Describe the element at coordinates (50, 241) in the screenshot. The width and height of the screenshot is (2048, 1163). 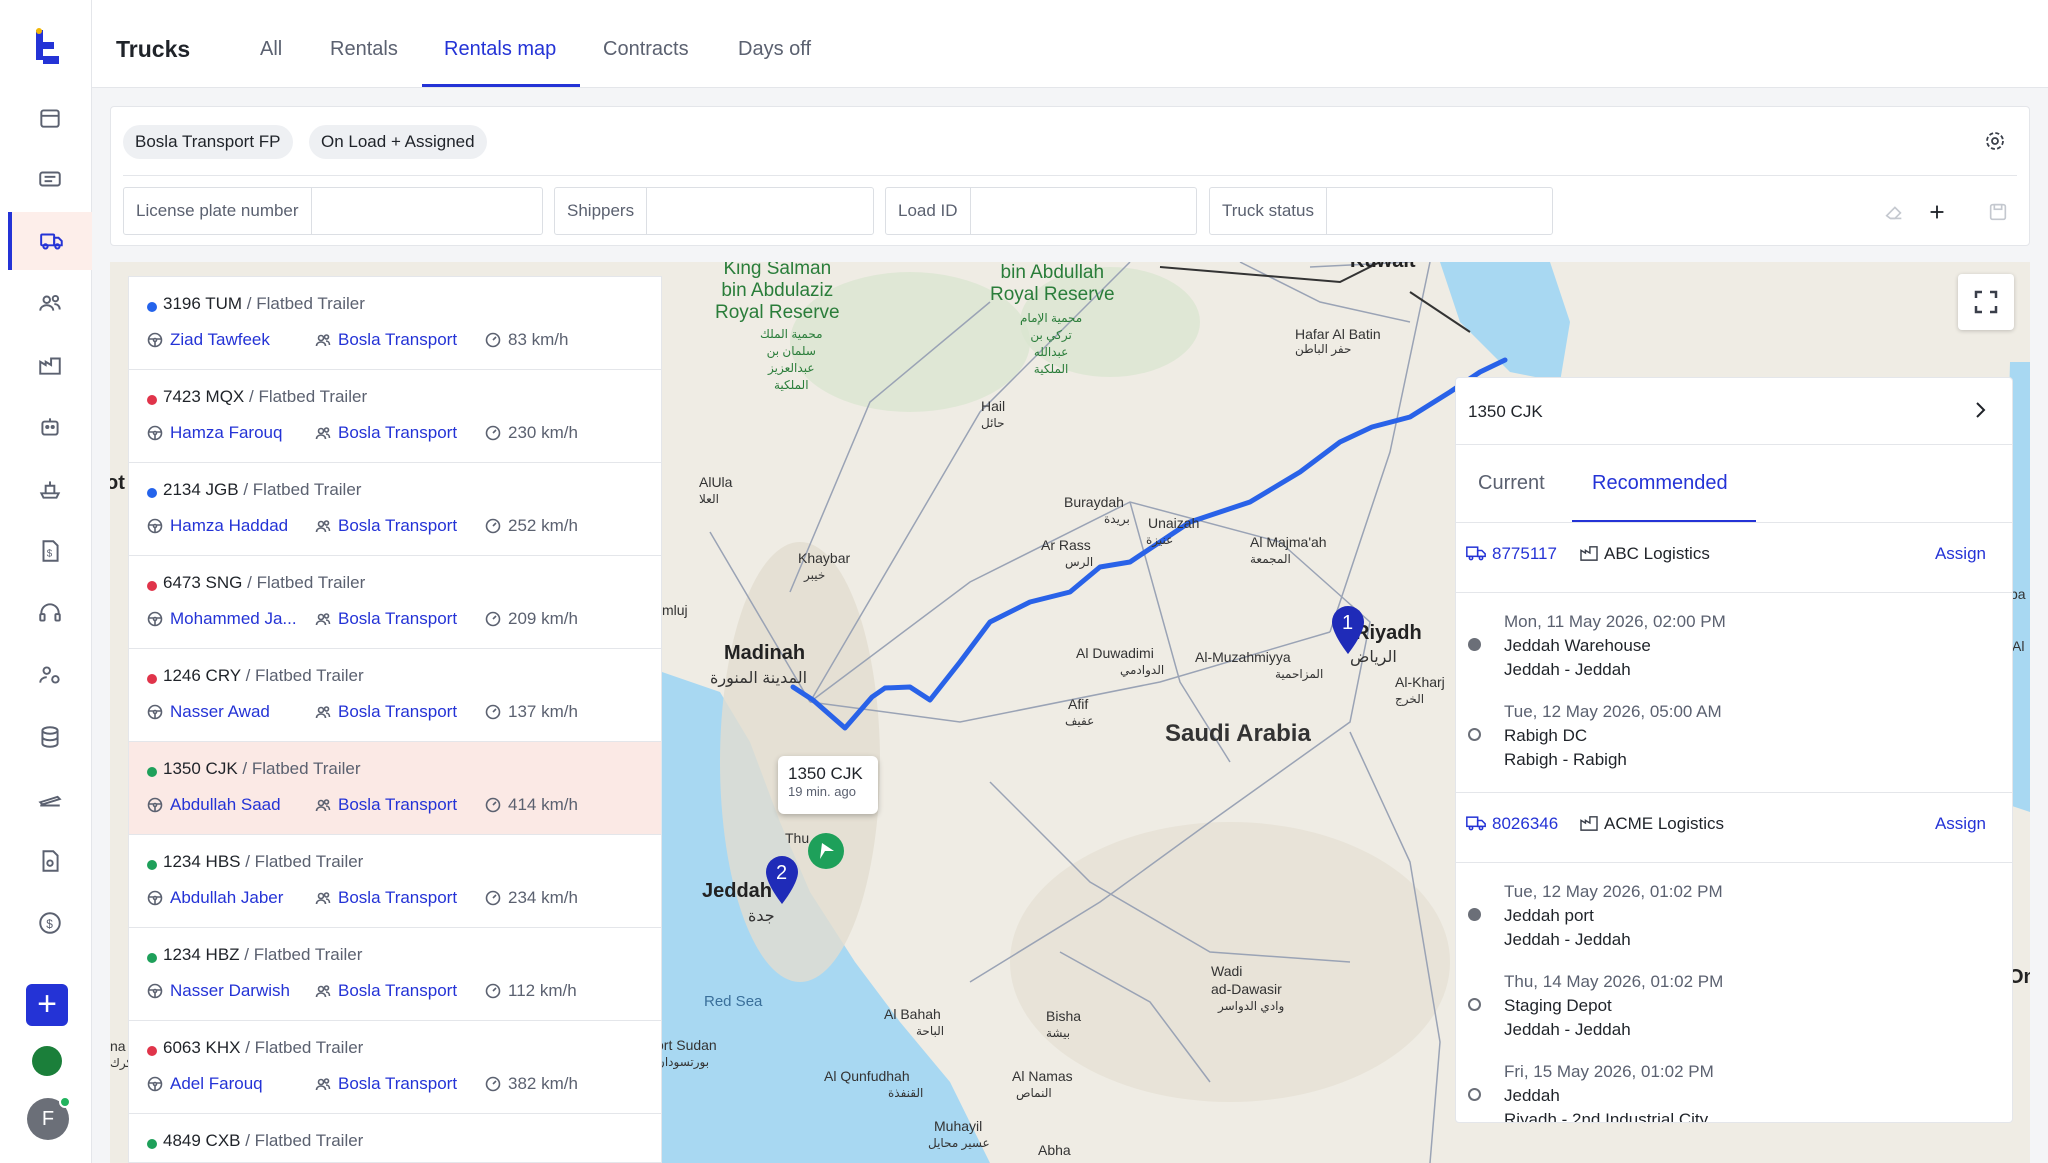
I see `sidebar-item-trucks` at that location.